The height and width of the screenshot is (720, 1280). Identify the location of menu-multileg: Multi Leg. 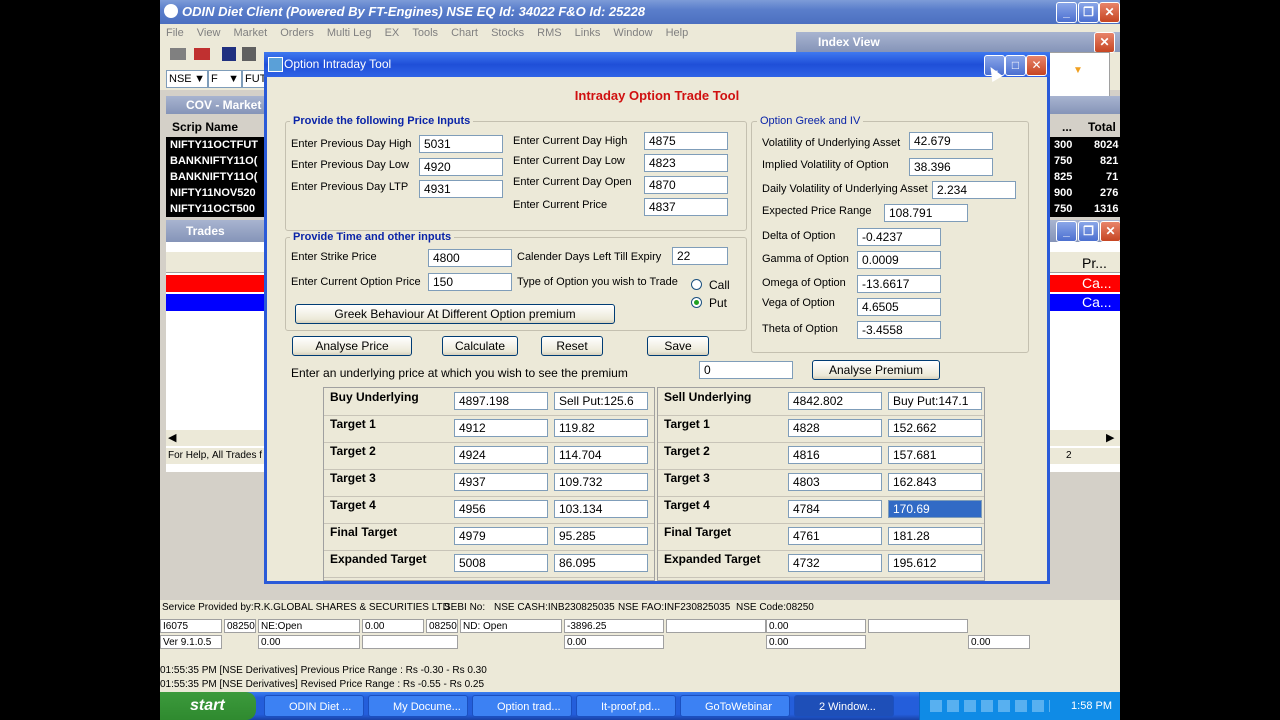
(349, 33).